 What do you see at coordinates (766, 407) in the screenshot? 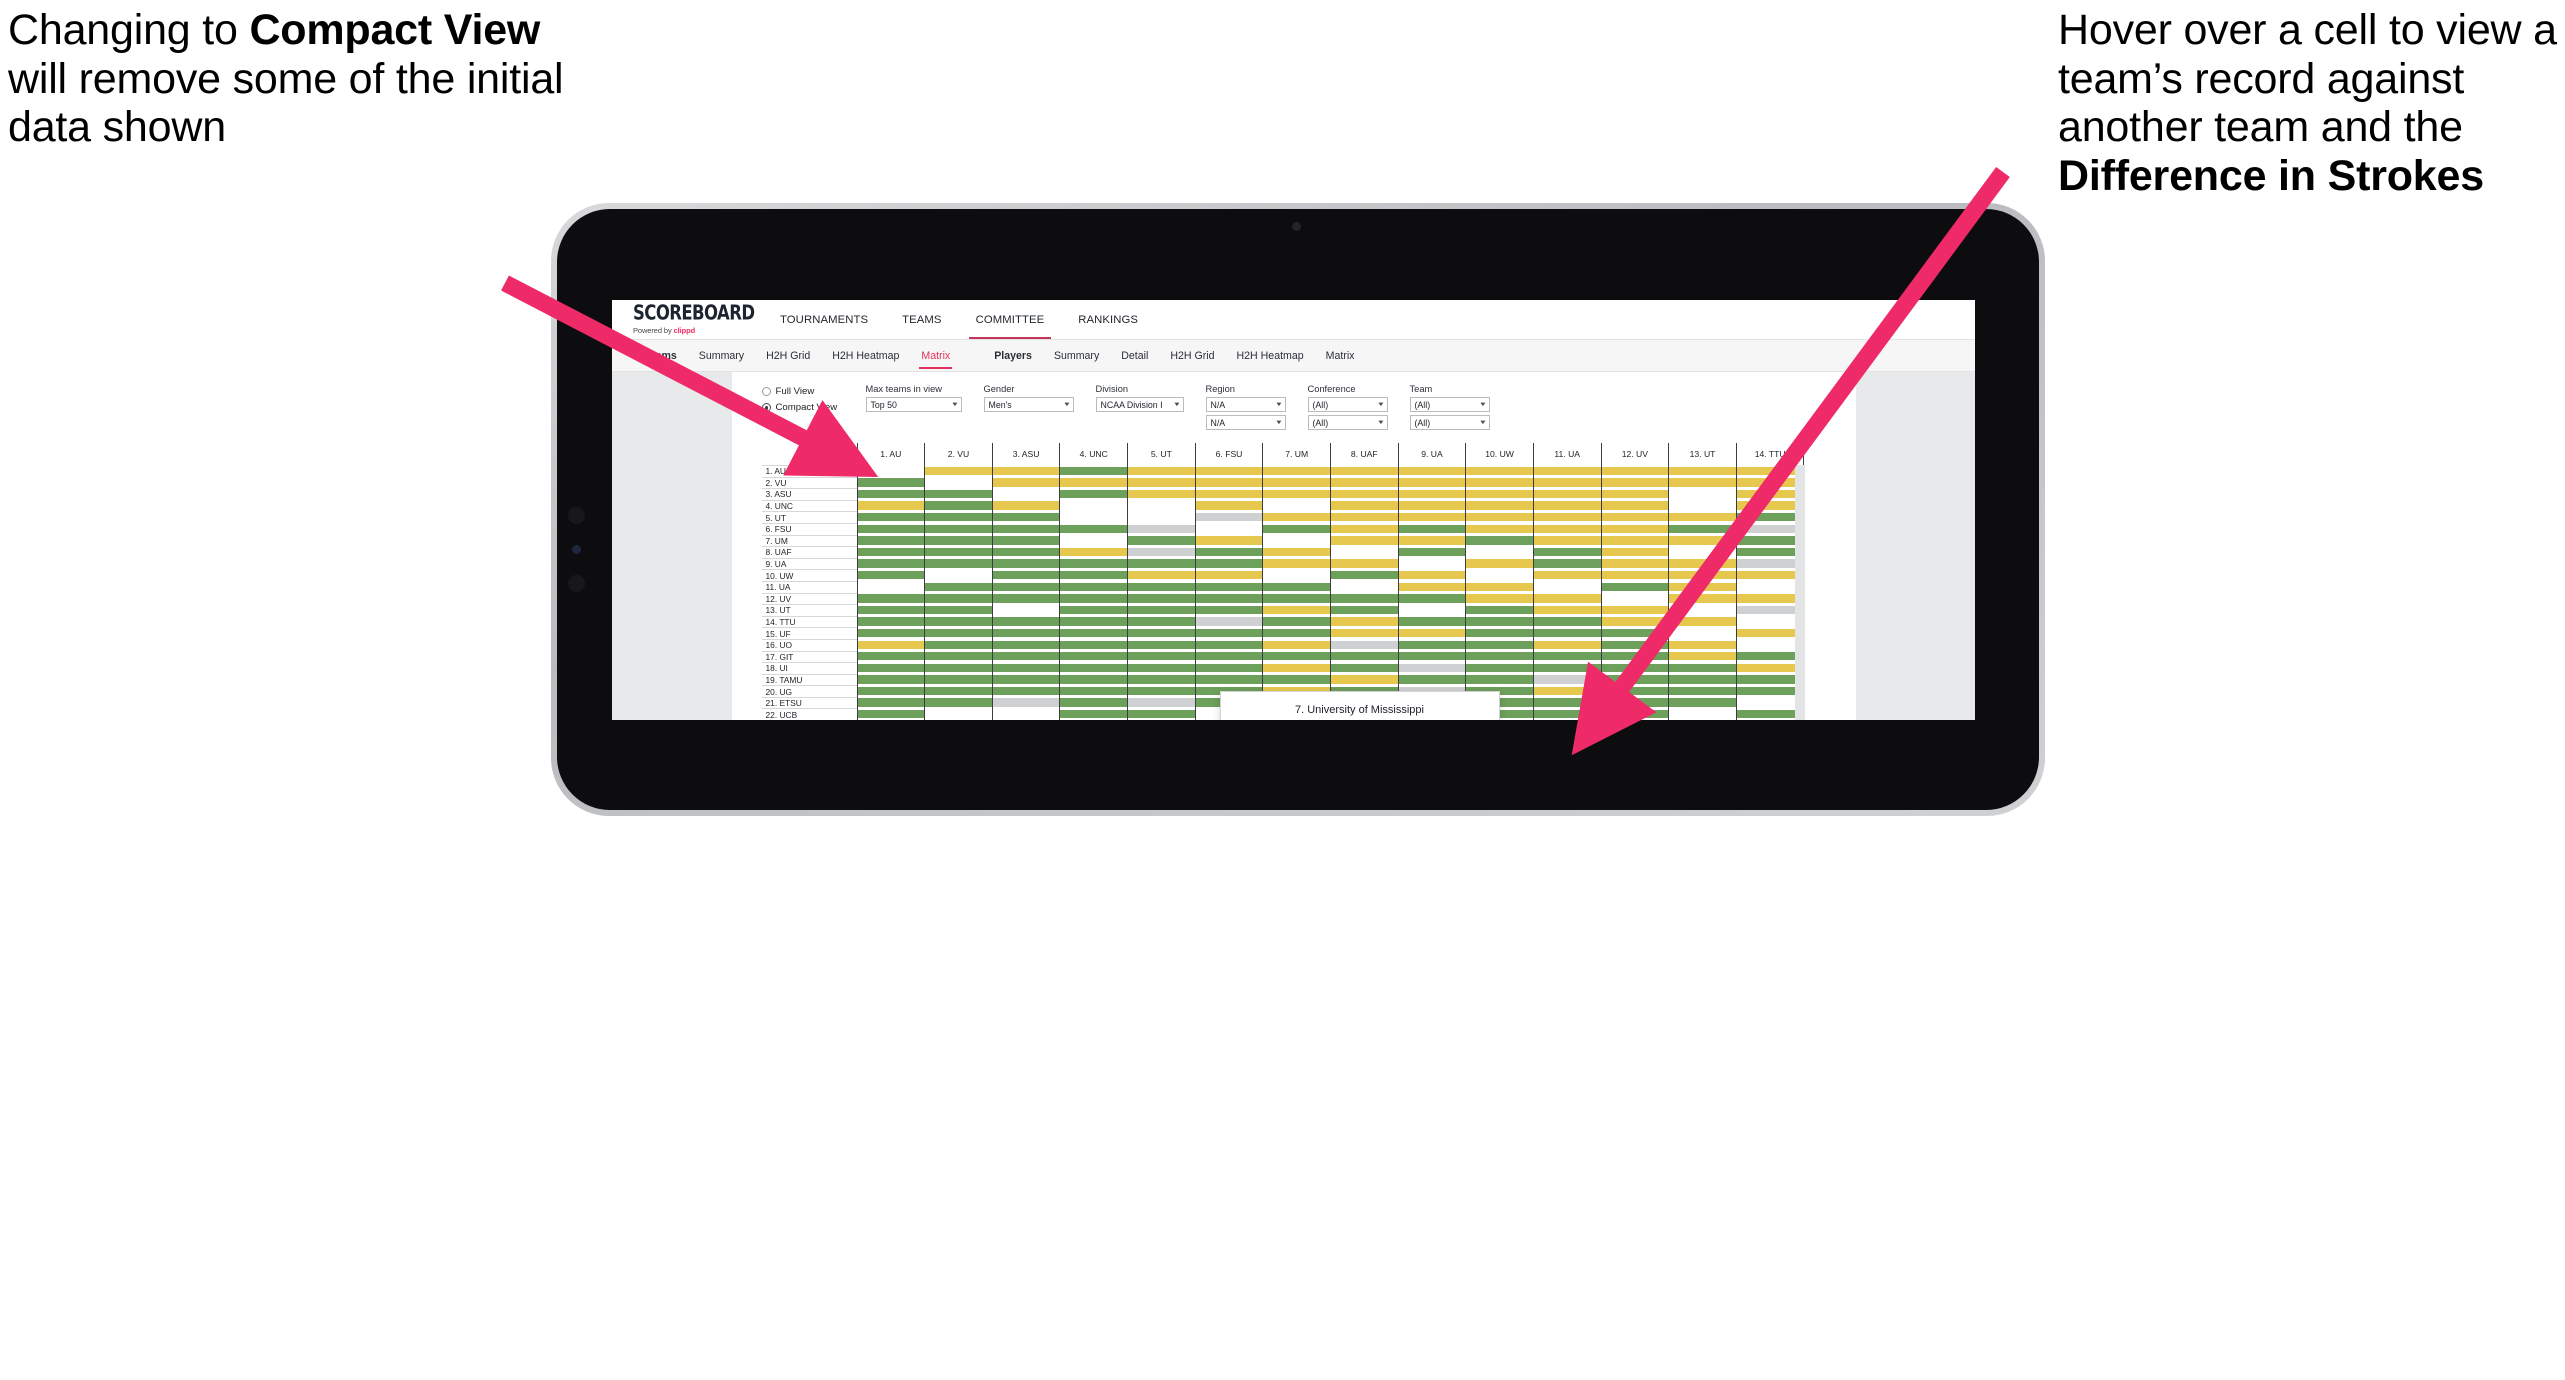
I see `radio-compact-view-circle` at bounding box center [766, 407].